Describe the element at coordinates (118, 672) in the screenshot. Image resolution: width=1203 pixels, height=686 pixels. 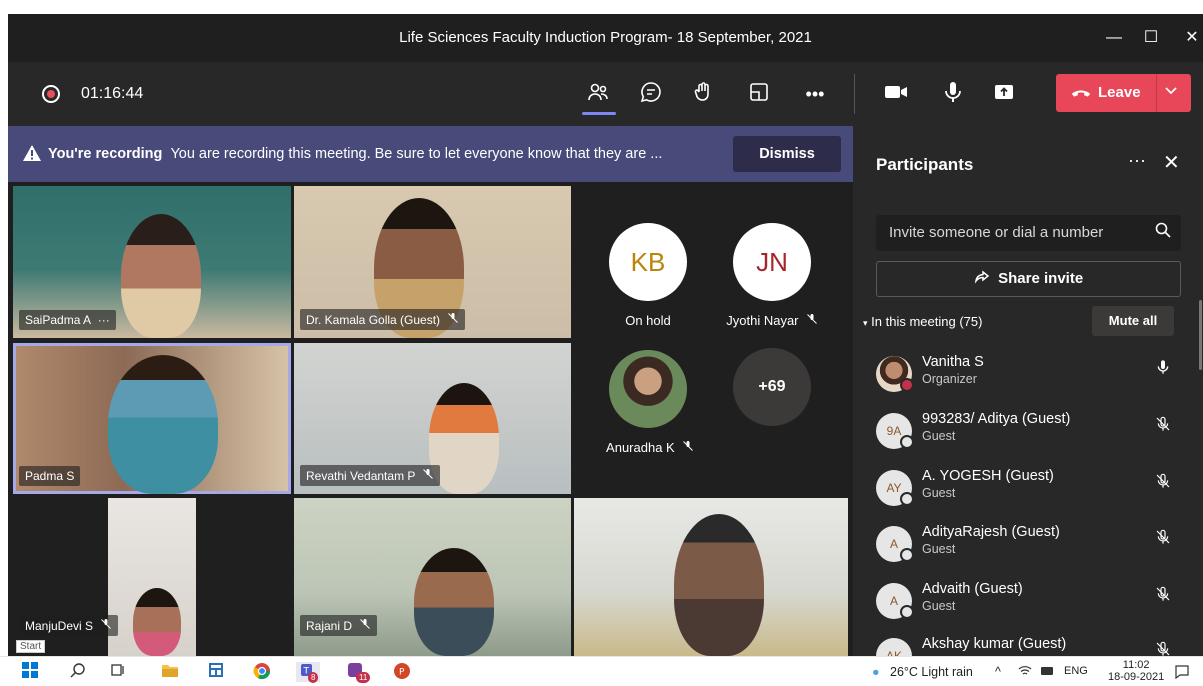
I see `task-view-icon` at that location.